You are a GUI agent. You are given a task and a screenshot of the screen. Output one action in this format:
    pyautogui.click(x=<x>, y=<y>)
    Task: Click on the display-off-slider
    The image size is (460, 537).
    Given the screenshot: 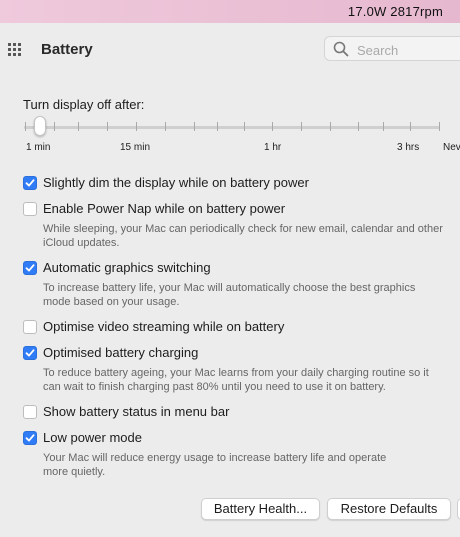 What is the action you would take?
    pyautogui.click(x=232, y=127)
    